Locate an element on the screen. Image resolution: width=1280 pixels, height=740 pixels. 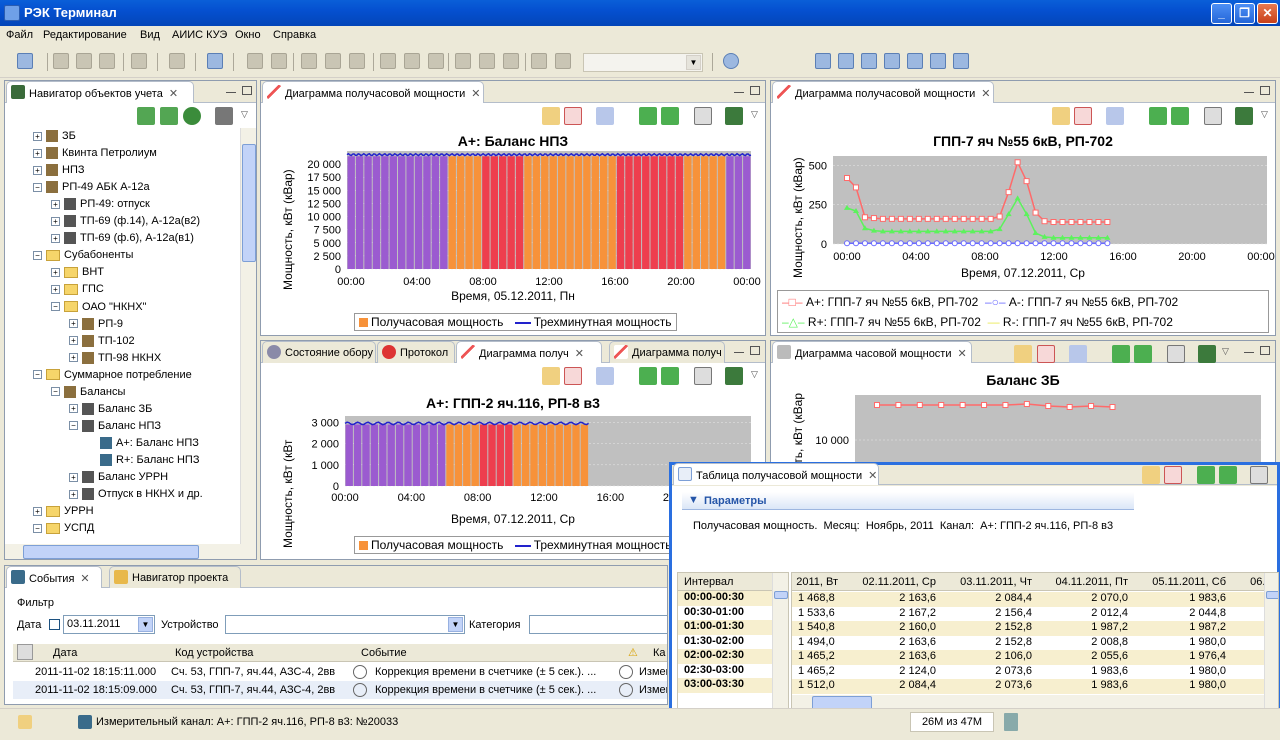
tree-item: + РП-49: отпуск is located at coordinates (100, 204).